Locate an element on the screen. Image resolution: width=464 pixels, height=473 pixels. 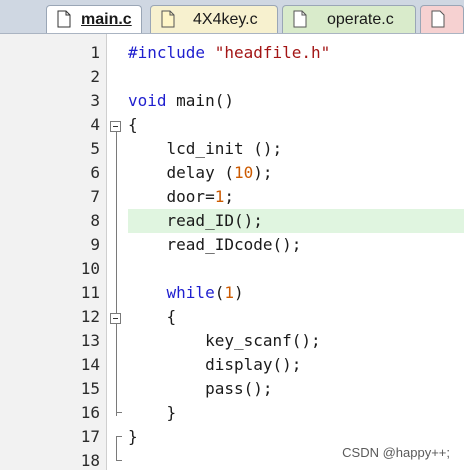
code-token: read_ID(); is located at coordinates (195, 220).